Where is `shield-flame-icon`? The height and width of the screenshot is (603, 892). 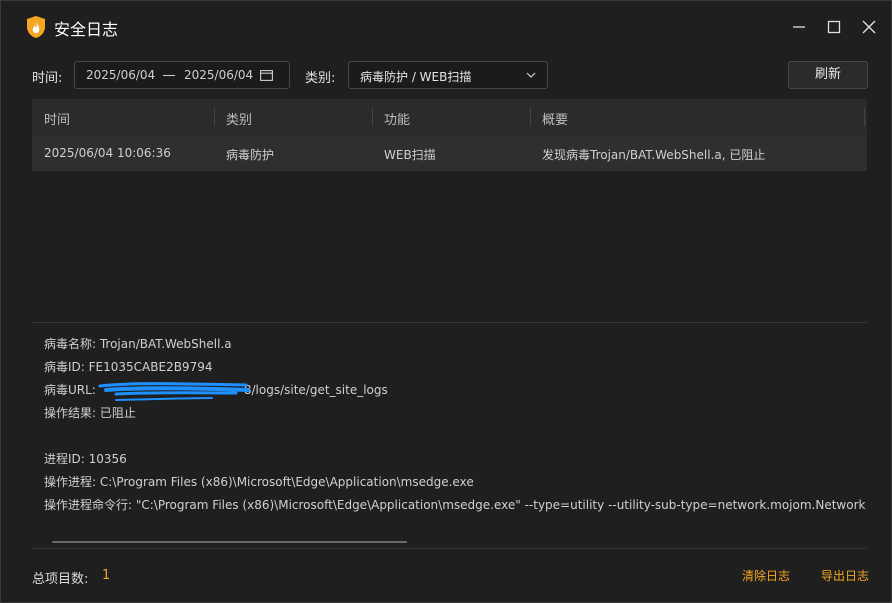
shield-flame-icon is located at coordinates (36, 27).